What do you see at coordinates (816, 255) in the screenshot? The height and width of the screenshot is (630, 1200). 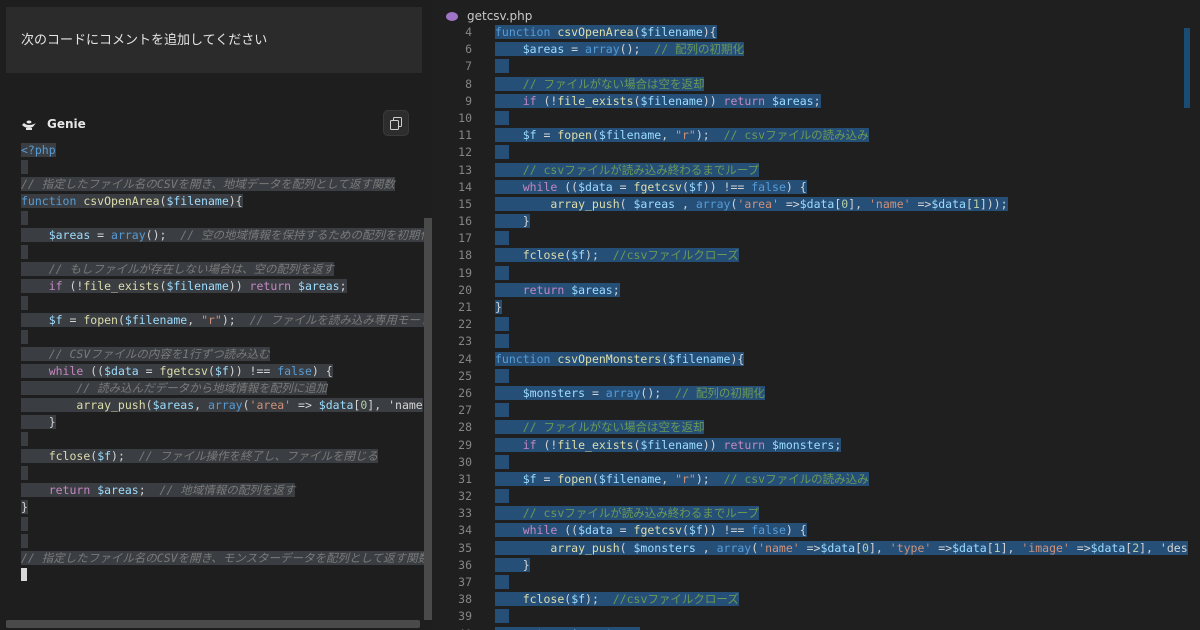 I see `editor-line: 18 fclose($f); //csvファイルクローズ` at bounding box center [816, 255].